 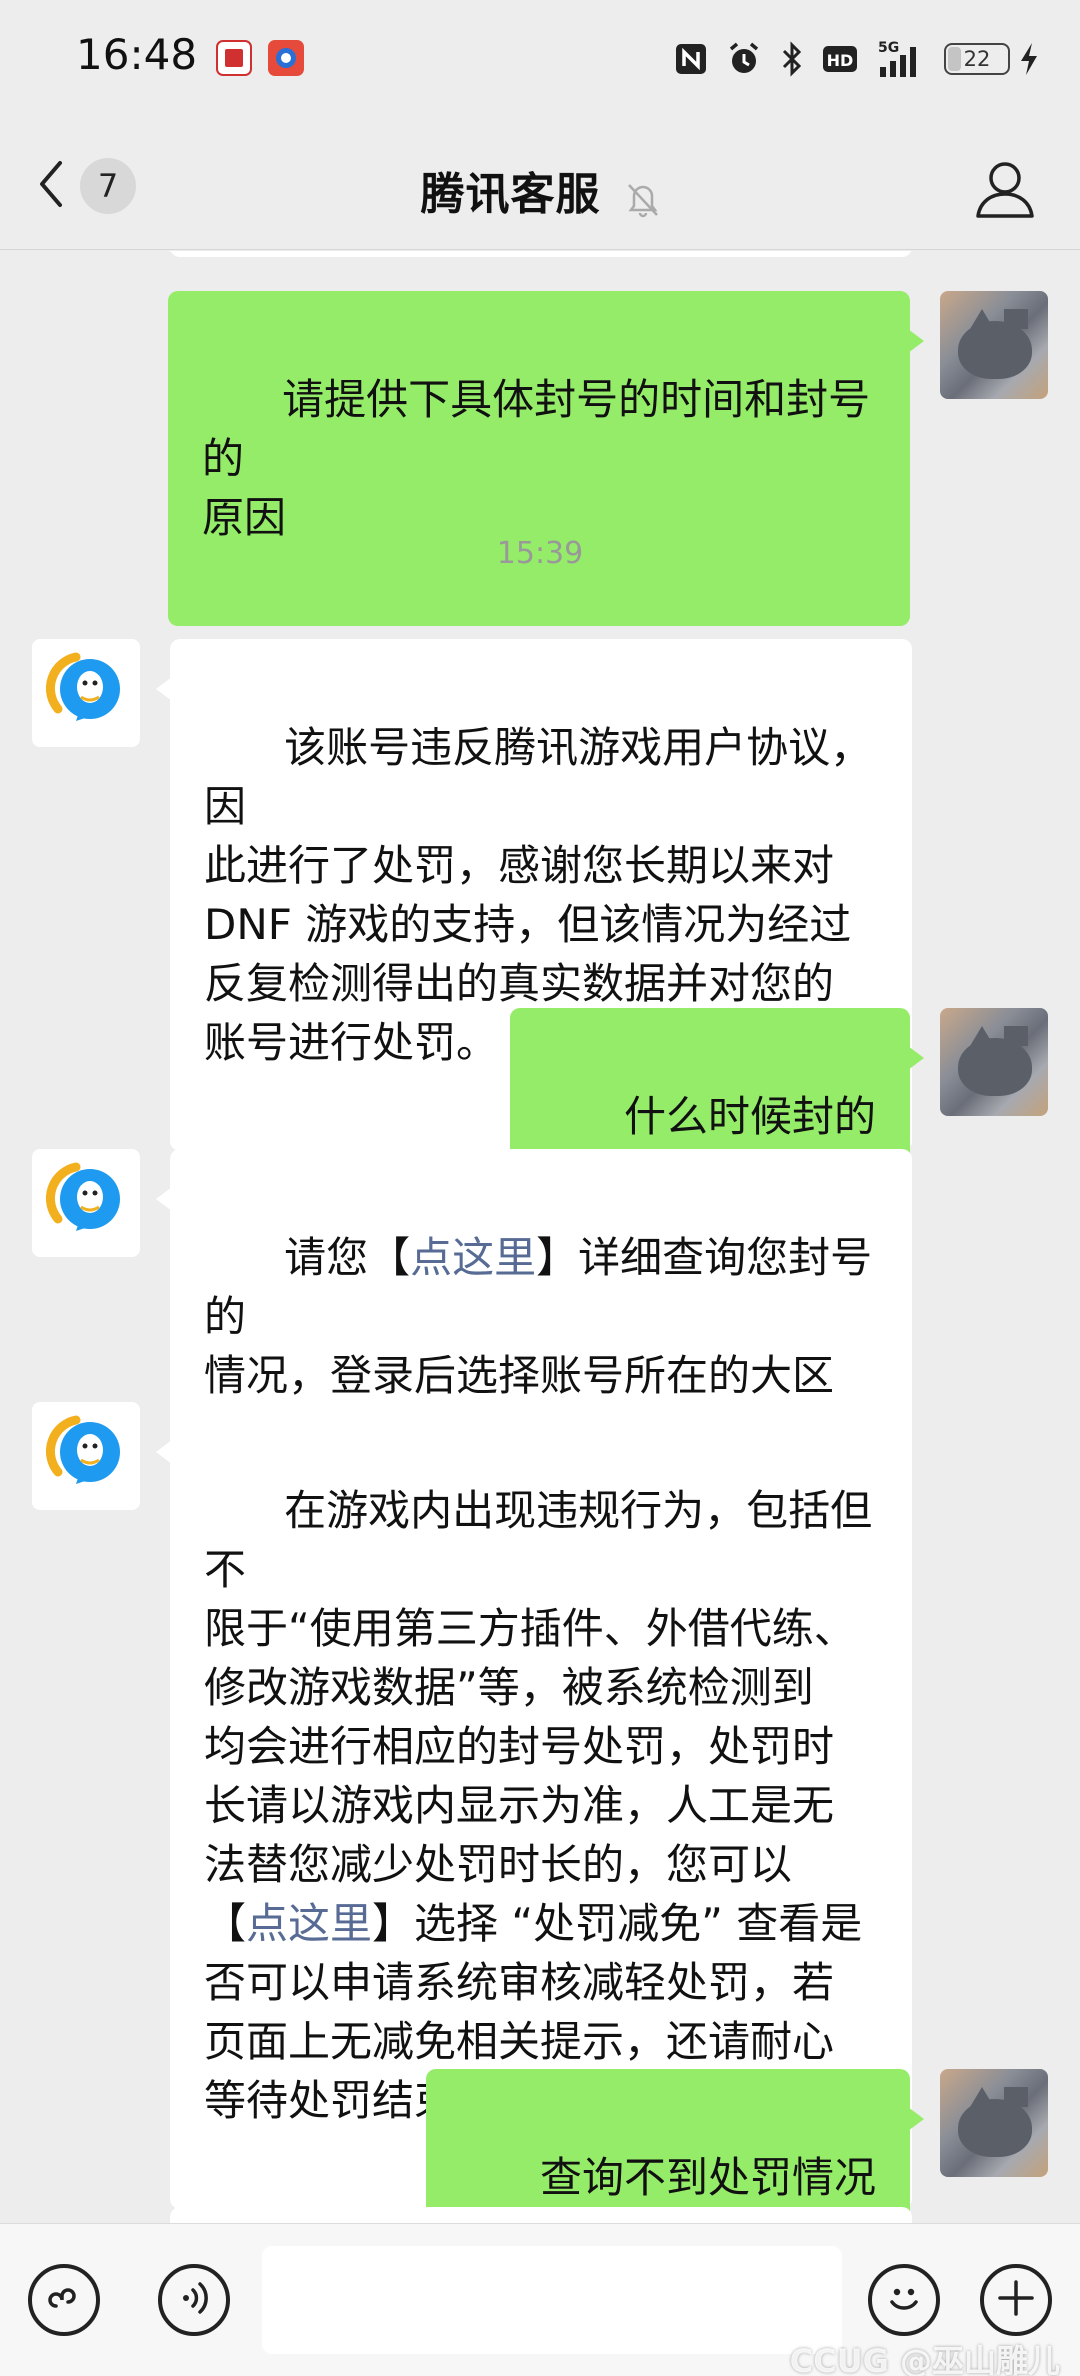 I want to click on alarm-icon, so click(x=744, y=59).